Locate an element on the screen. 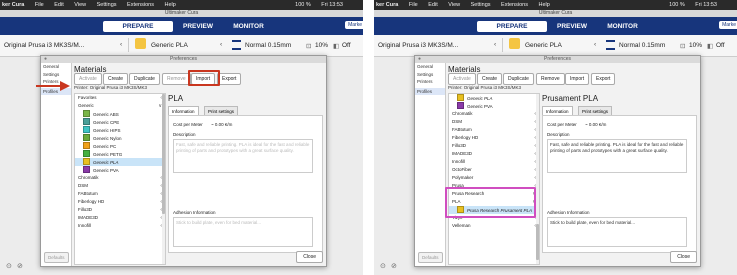 This screenshot has height=275, width=737. activate-button: Activate is located at coordinates (462, 79).